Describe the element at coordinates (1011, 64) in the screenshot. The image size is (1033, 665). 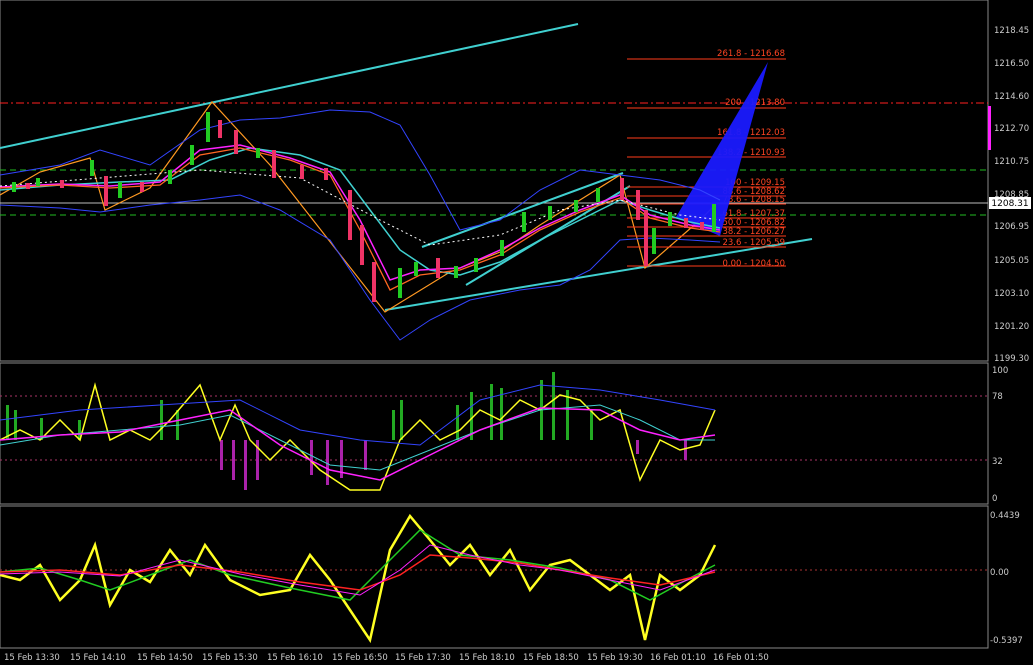
I see `price-axis-label: 1216.50` at that location.